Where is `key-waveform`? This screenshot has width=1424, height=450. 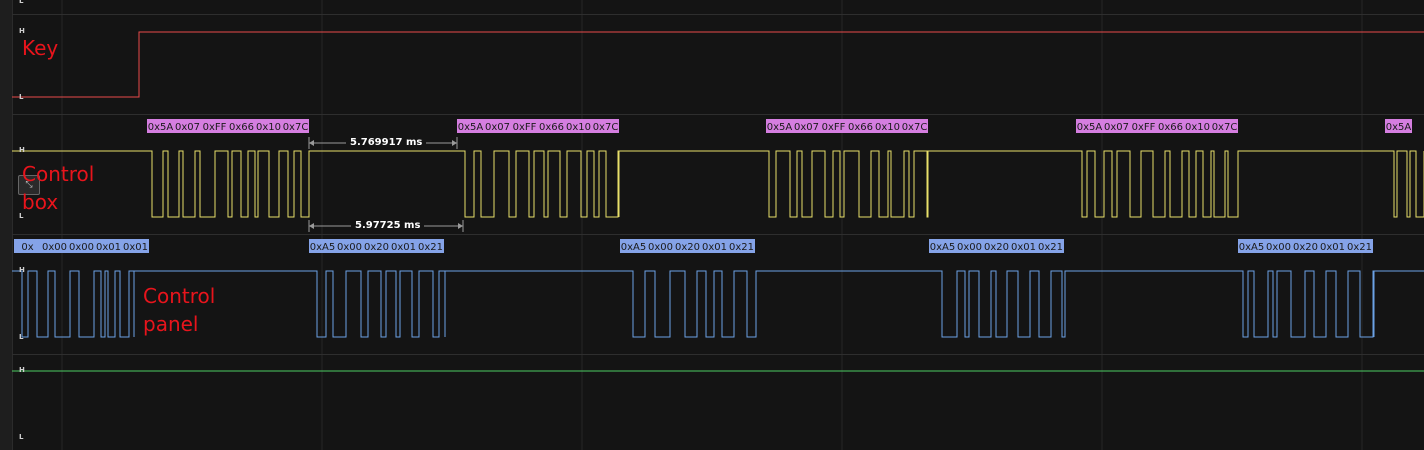
key-waveform is located at coordinates (718, 64).